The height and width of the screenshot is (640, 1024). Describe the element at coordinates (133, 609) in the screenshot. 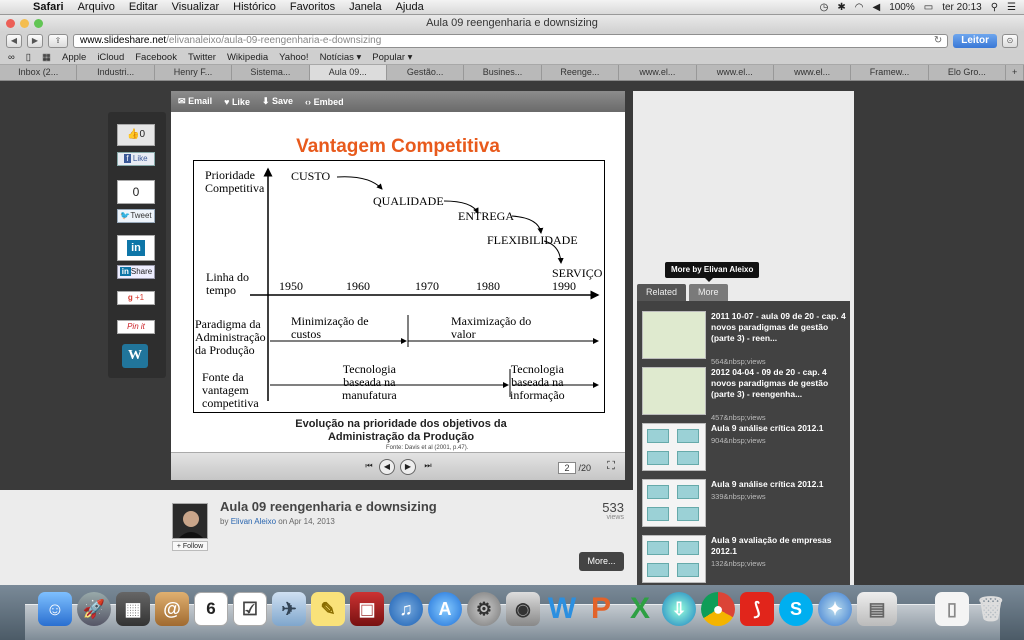

I see `mission-control-icon: ▦` at that location.